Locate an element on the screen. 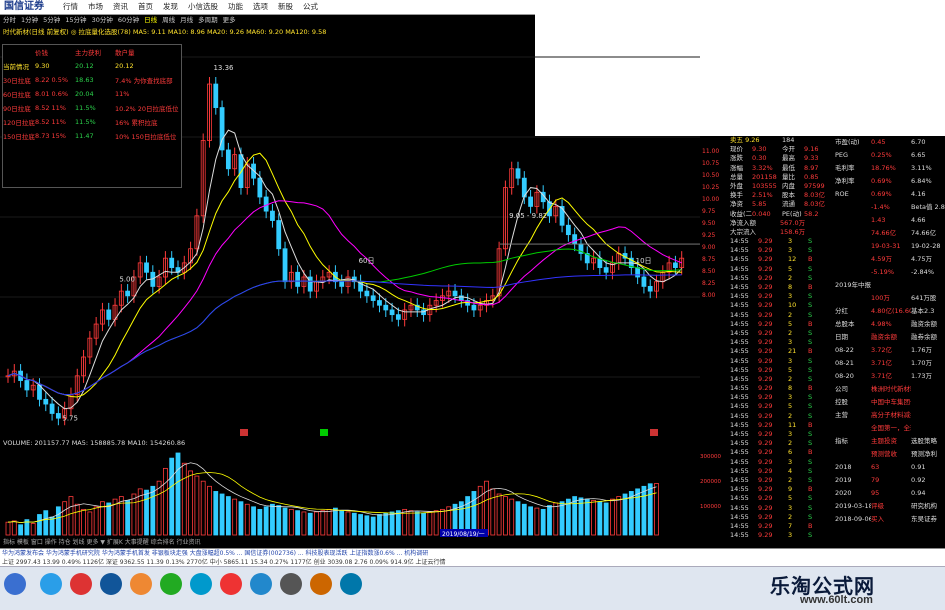  fin-row: 74.66亿 74.66亿 is located at coordinates (890, 233).